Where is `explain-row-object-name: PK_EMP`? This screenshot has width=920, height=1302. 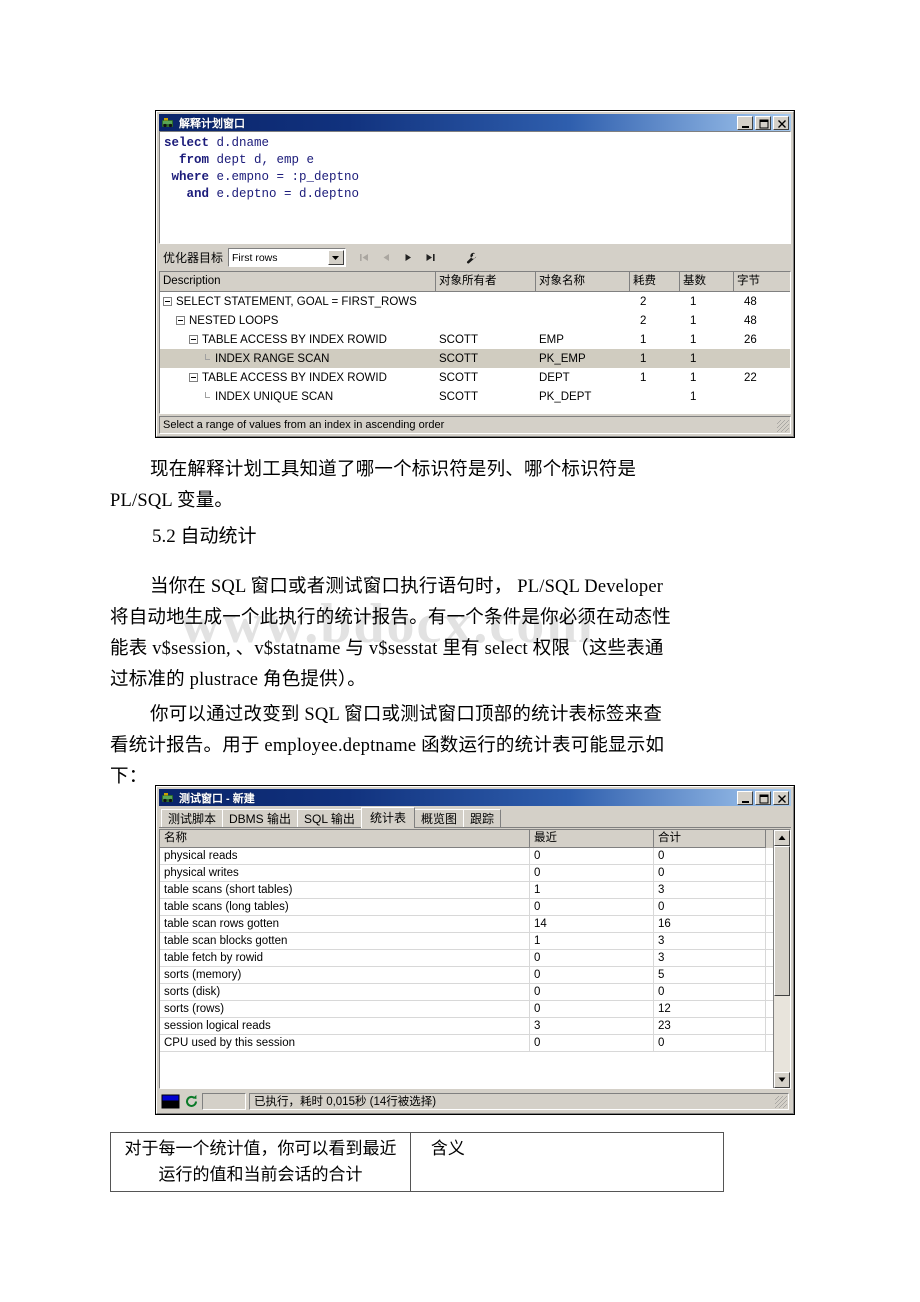
explain-row-object-name: PK_EMP is located at coordinates (562, 358).